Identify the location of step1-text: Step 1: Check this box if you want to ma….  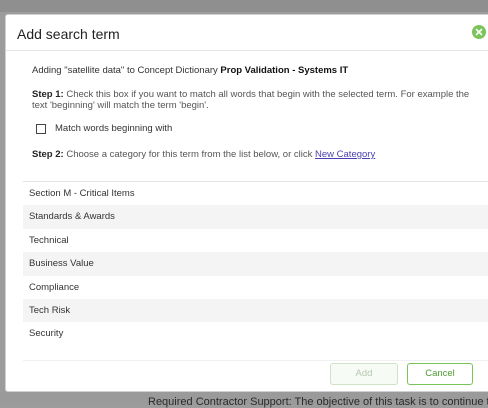
(255, 100).